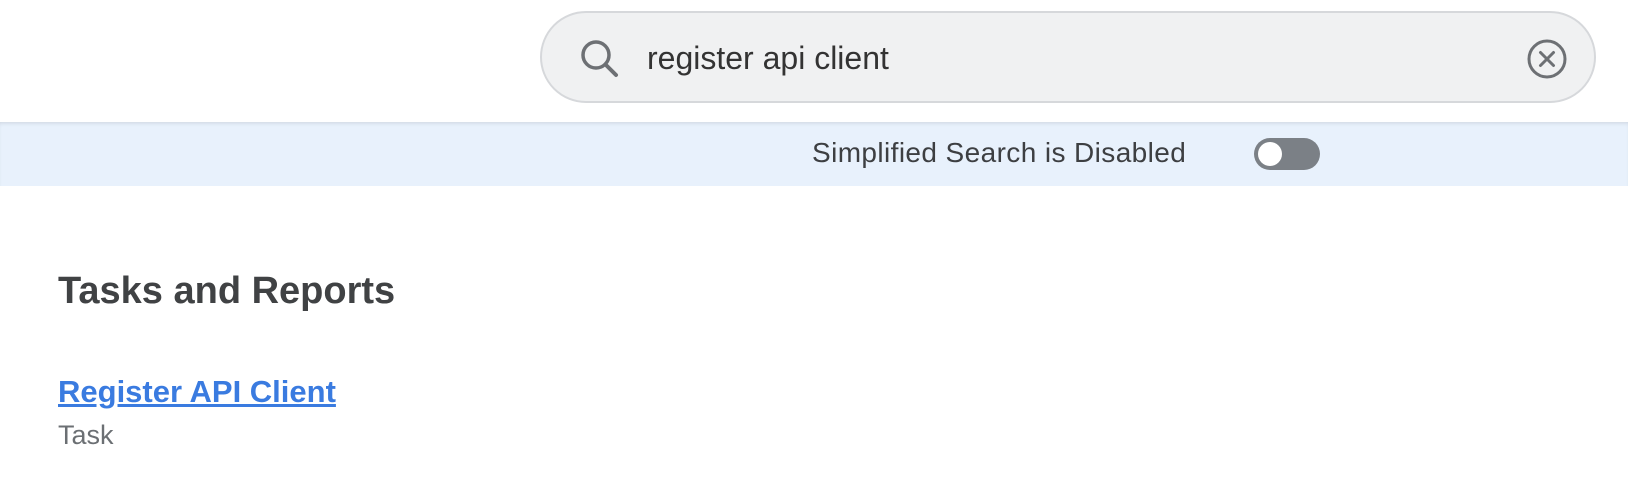 The height and width of the screenshot is (484, 1628). Describe the element at coordinates (197, 392) in the screenshot. I see `result-link-register-api-client: Register API Client` at that location.